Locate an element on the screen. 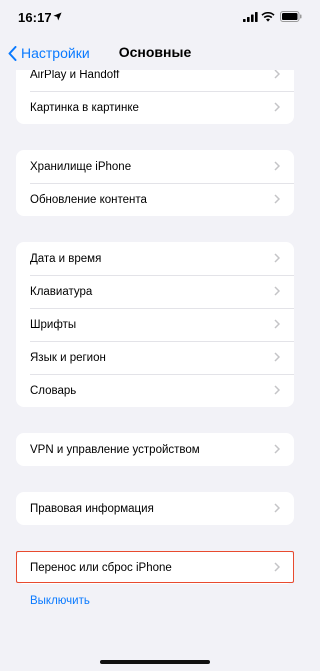 The width and height of the screenshot is (320, 671). row-label: Шрифты is located at coordinates (53, 324).